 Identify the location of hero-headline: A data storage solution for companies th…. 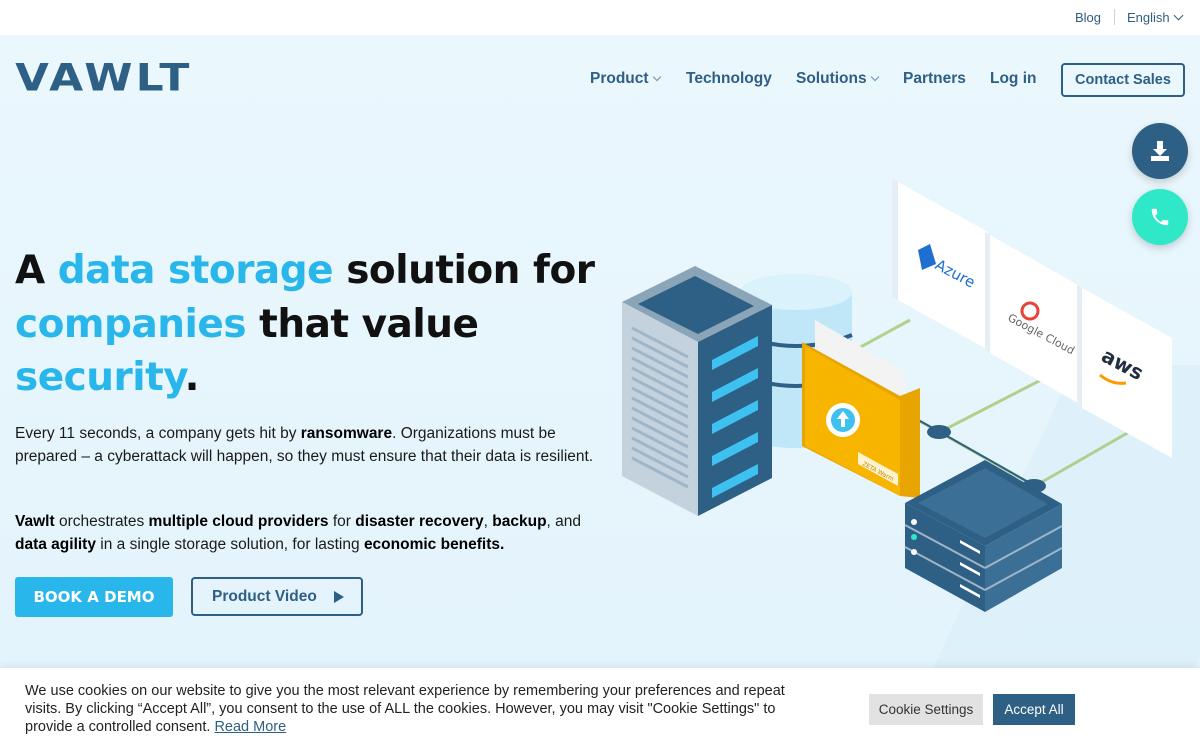
(305, 324).